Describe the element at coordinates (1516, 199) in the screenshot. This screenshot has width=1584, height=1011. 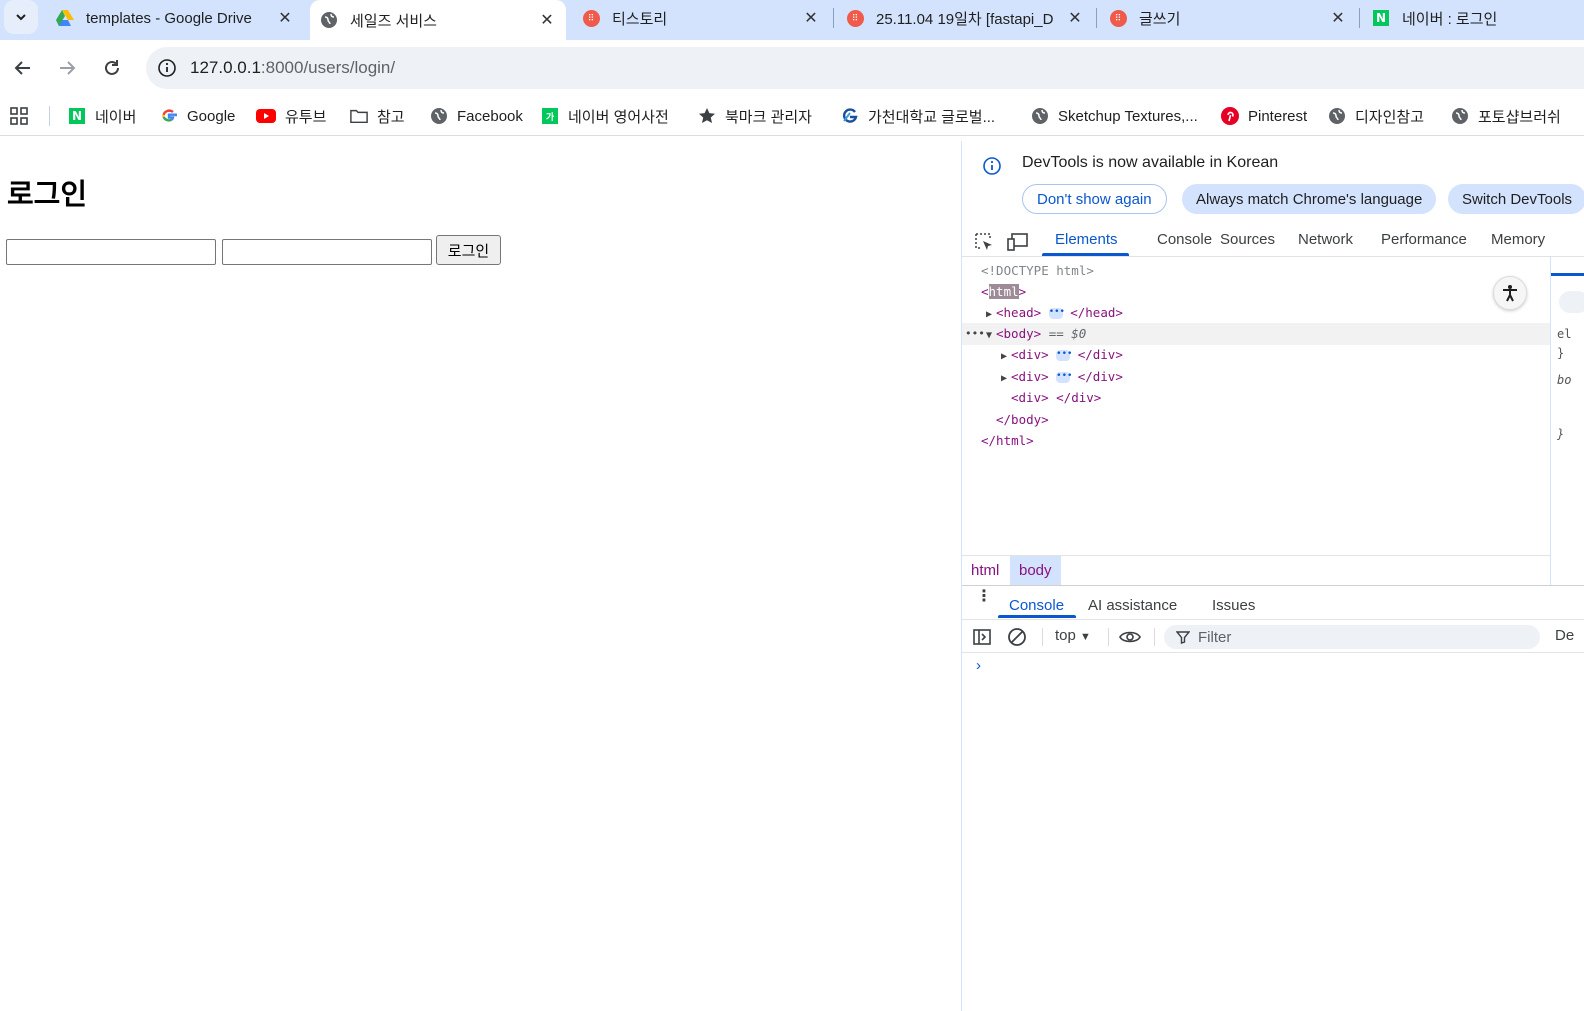
I see `switch-devtools-button: Switch DevTools` at that location.